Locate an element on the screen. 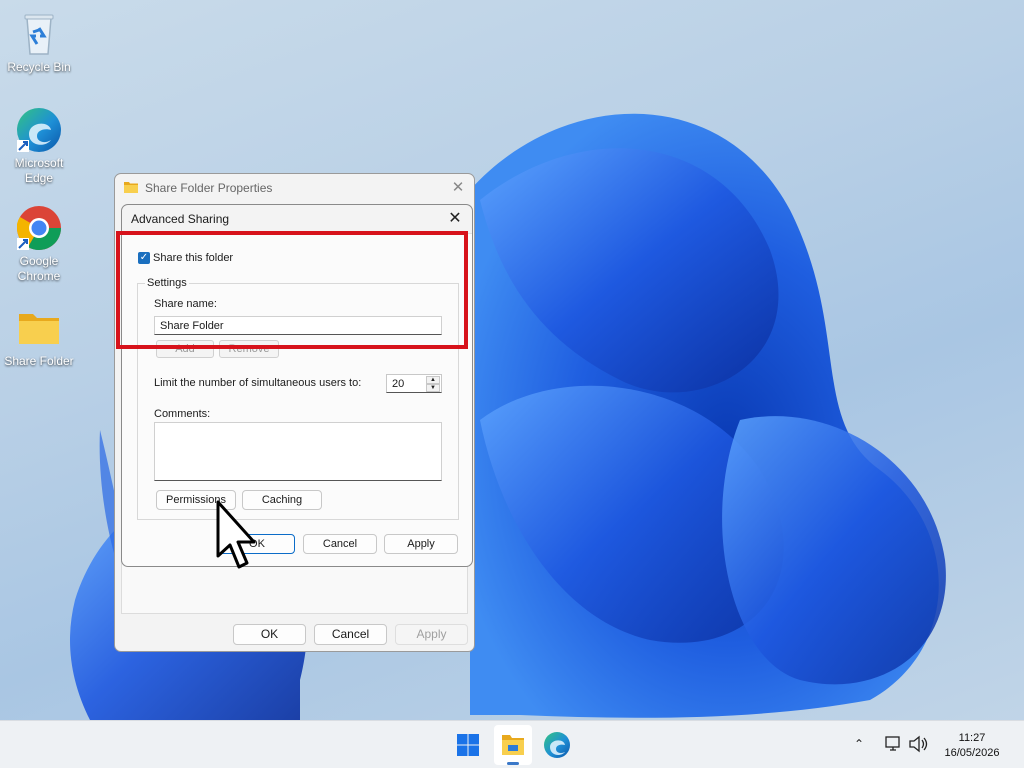 The image size is (1024, 768). spin-up-icon: ▲ is located at coordinates (433, 380).